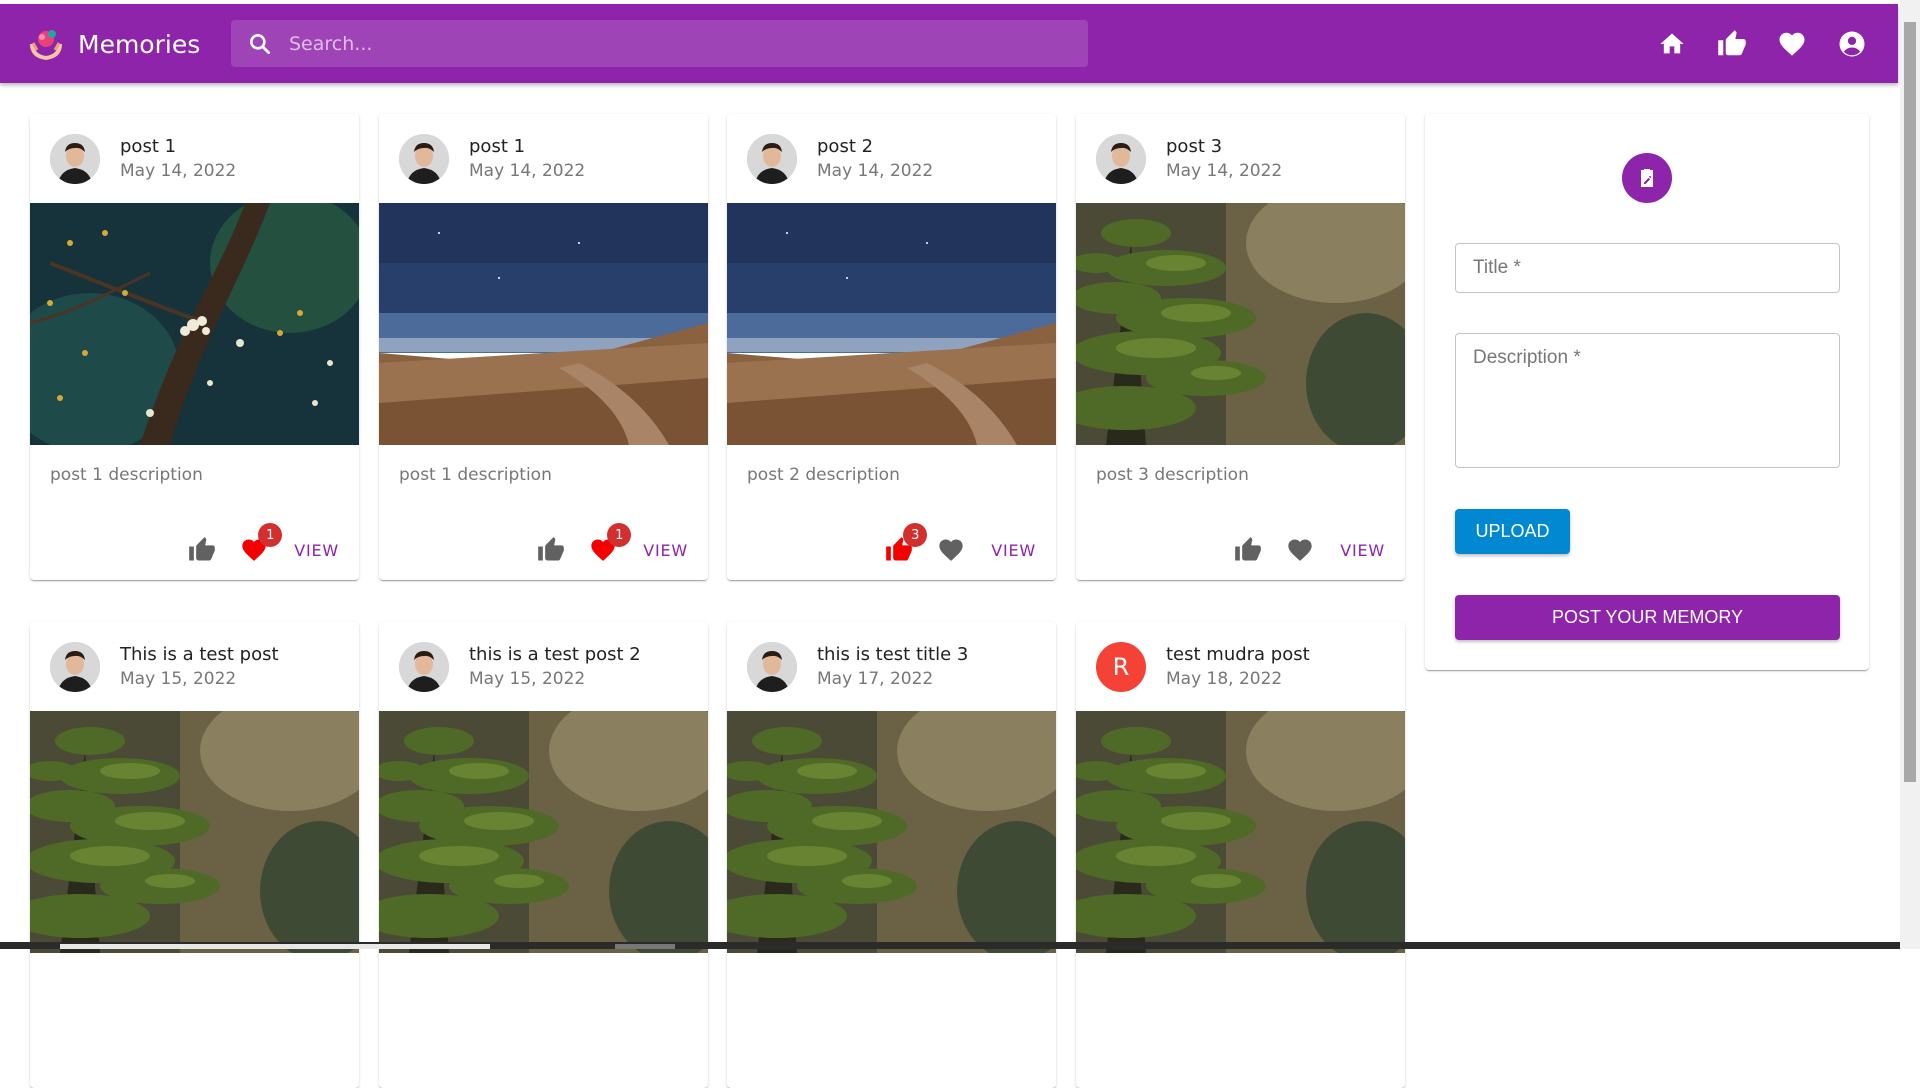 Image resolution: width=1920 pixels, height=1088 pixels. Describe the element at coordinates (1647, 400) in the screenshot. I see `description-field: Description *` at that location.